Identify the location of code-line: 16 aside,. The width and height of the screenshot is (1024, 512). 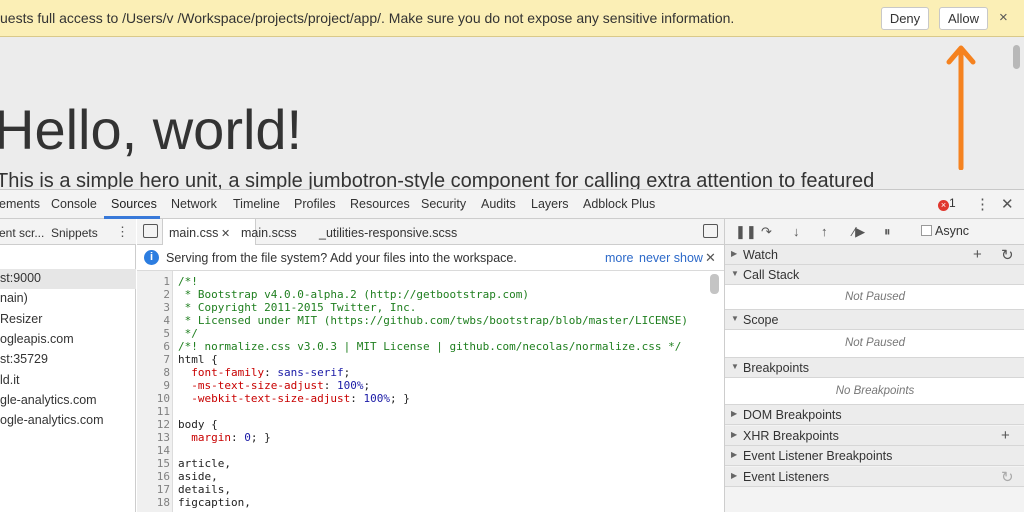
(422, 476).